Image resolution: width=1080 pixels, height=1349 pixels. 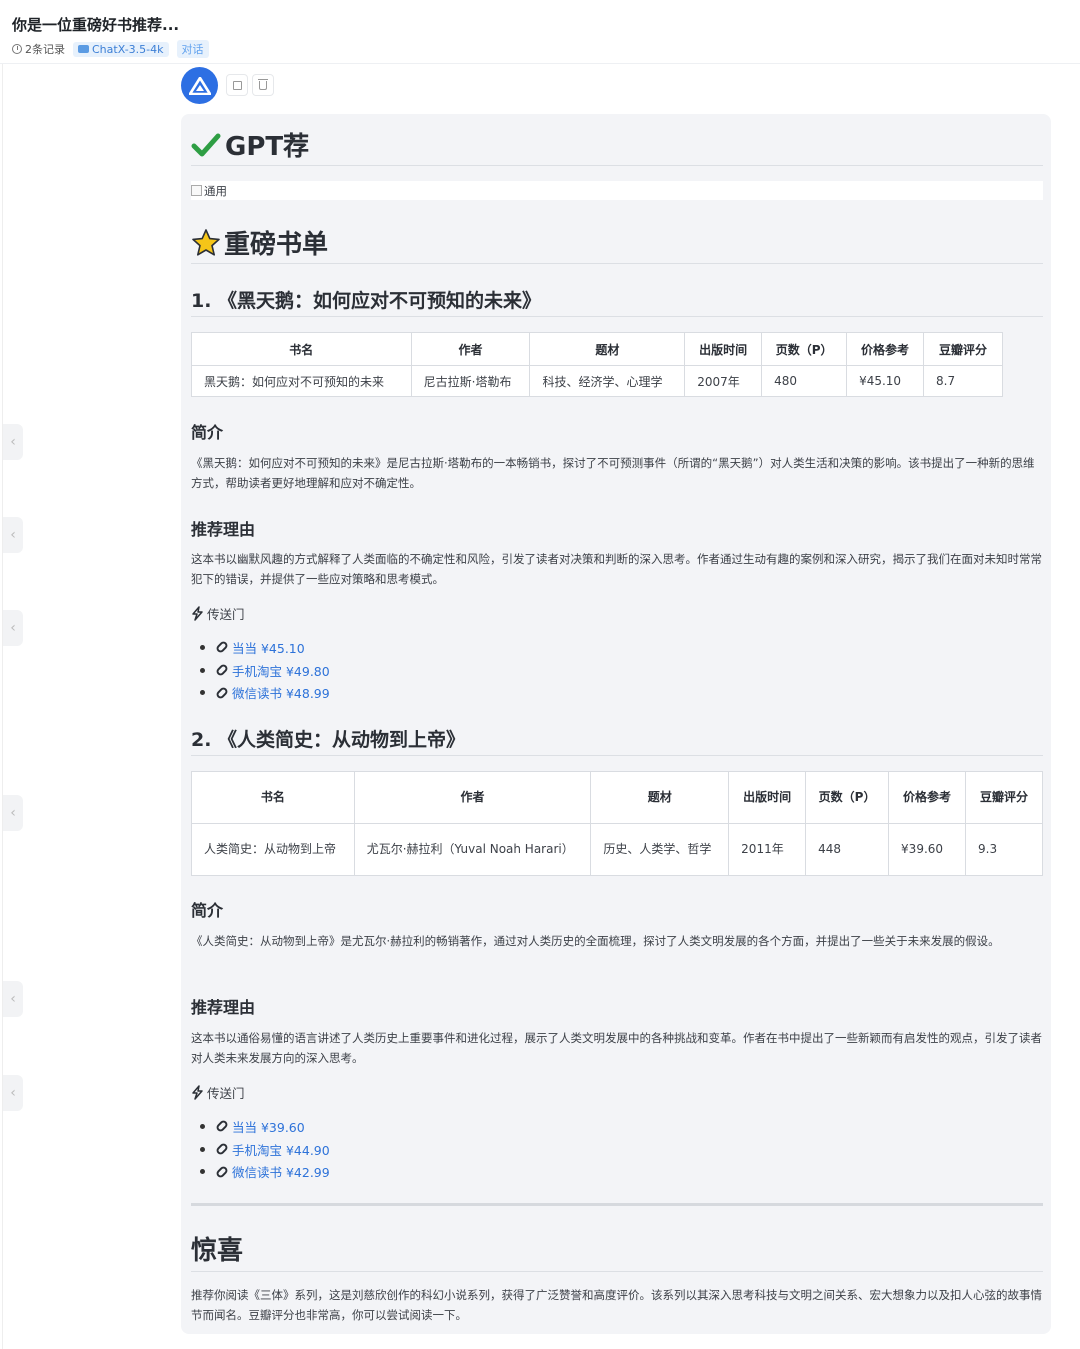 I want to click on purchase-link-weread: 微信读书 ¥48.99, so click(x=281, y=692).